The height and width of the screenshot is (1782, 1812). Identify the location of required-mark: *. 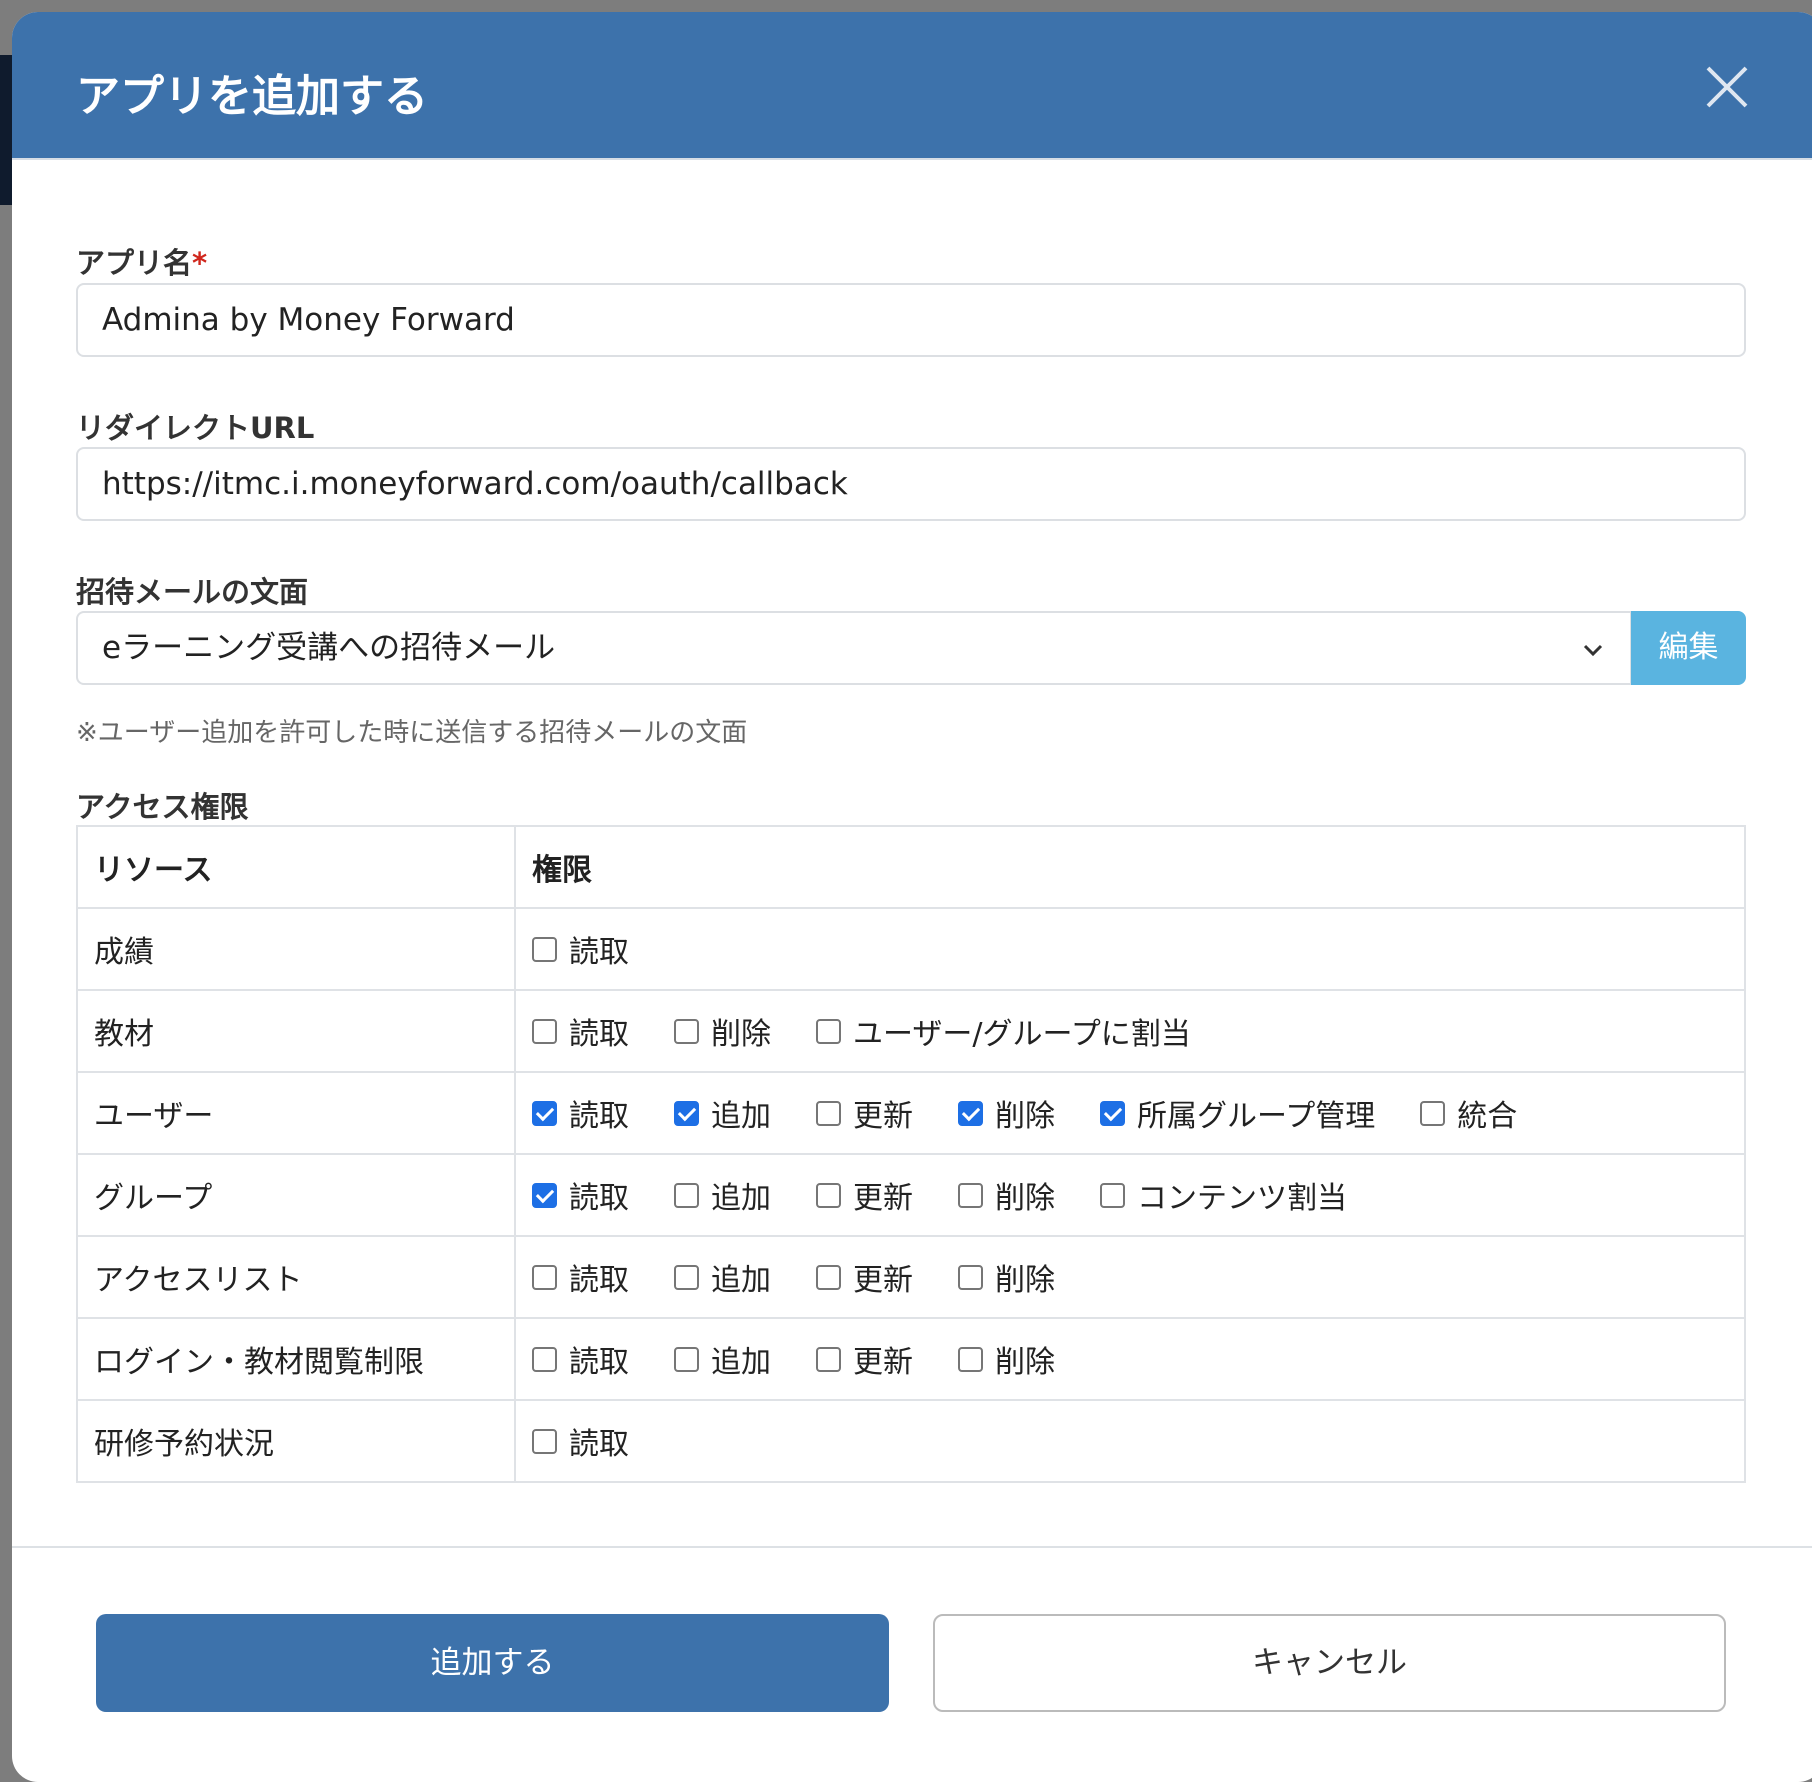
(200, 263).